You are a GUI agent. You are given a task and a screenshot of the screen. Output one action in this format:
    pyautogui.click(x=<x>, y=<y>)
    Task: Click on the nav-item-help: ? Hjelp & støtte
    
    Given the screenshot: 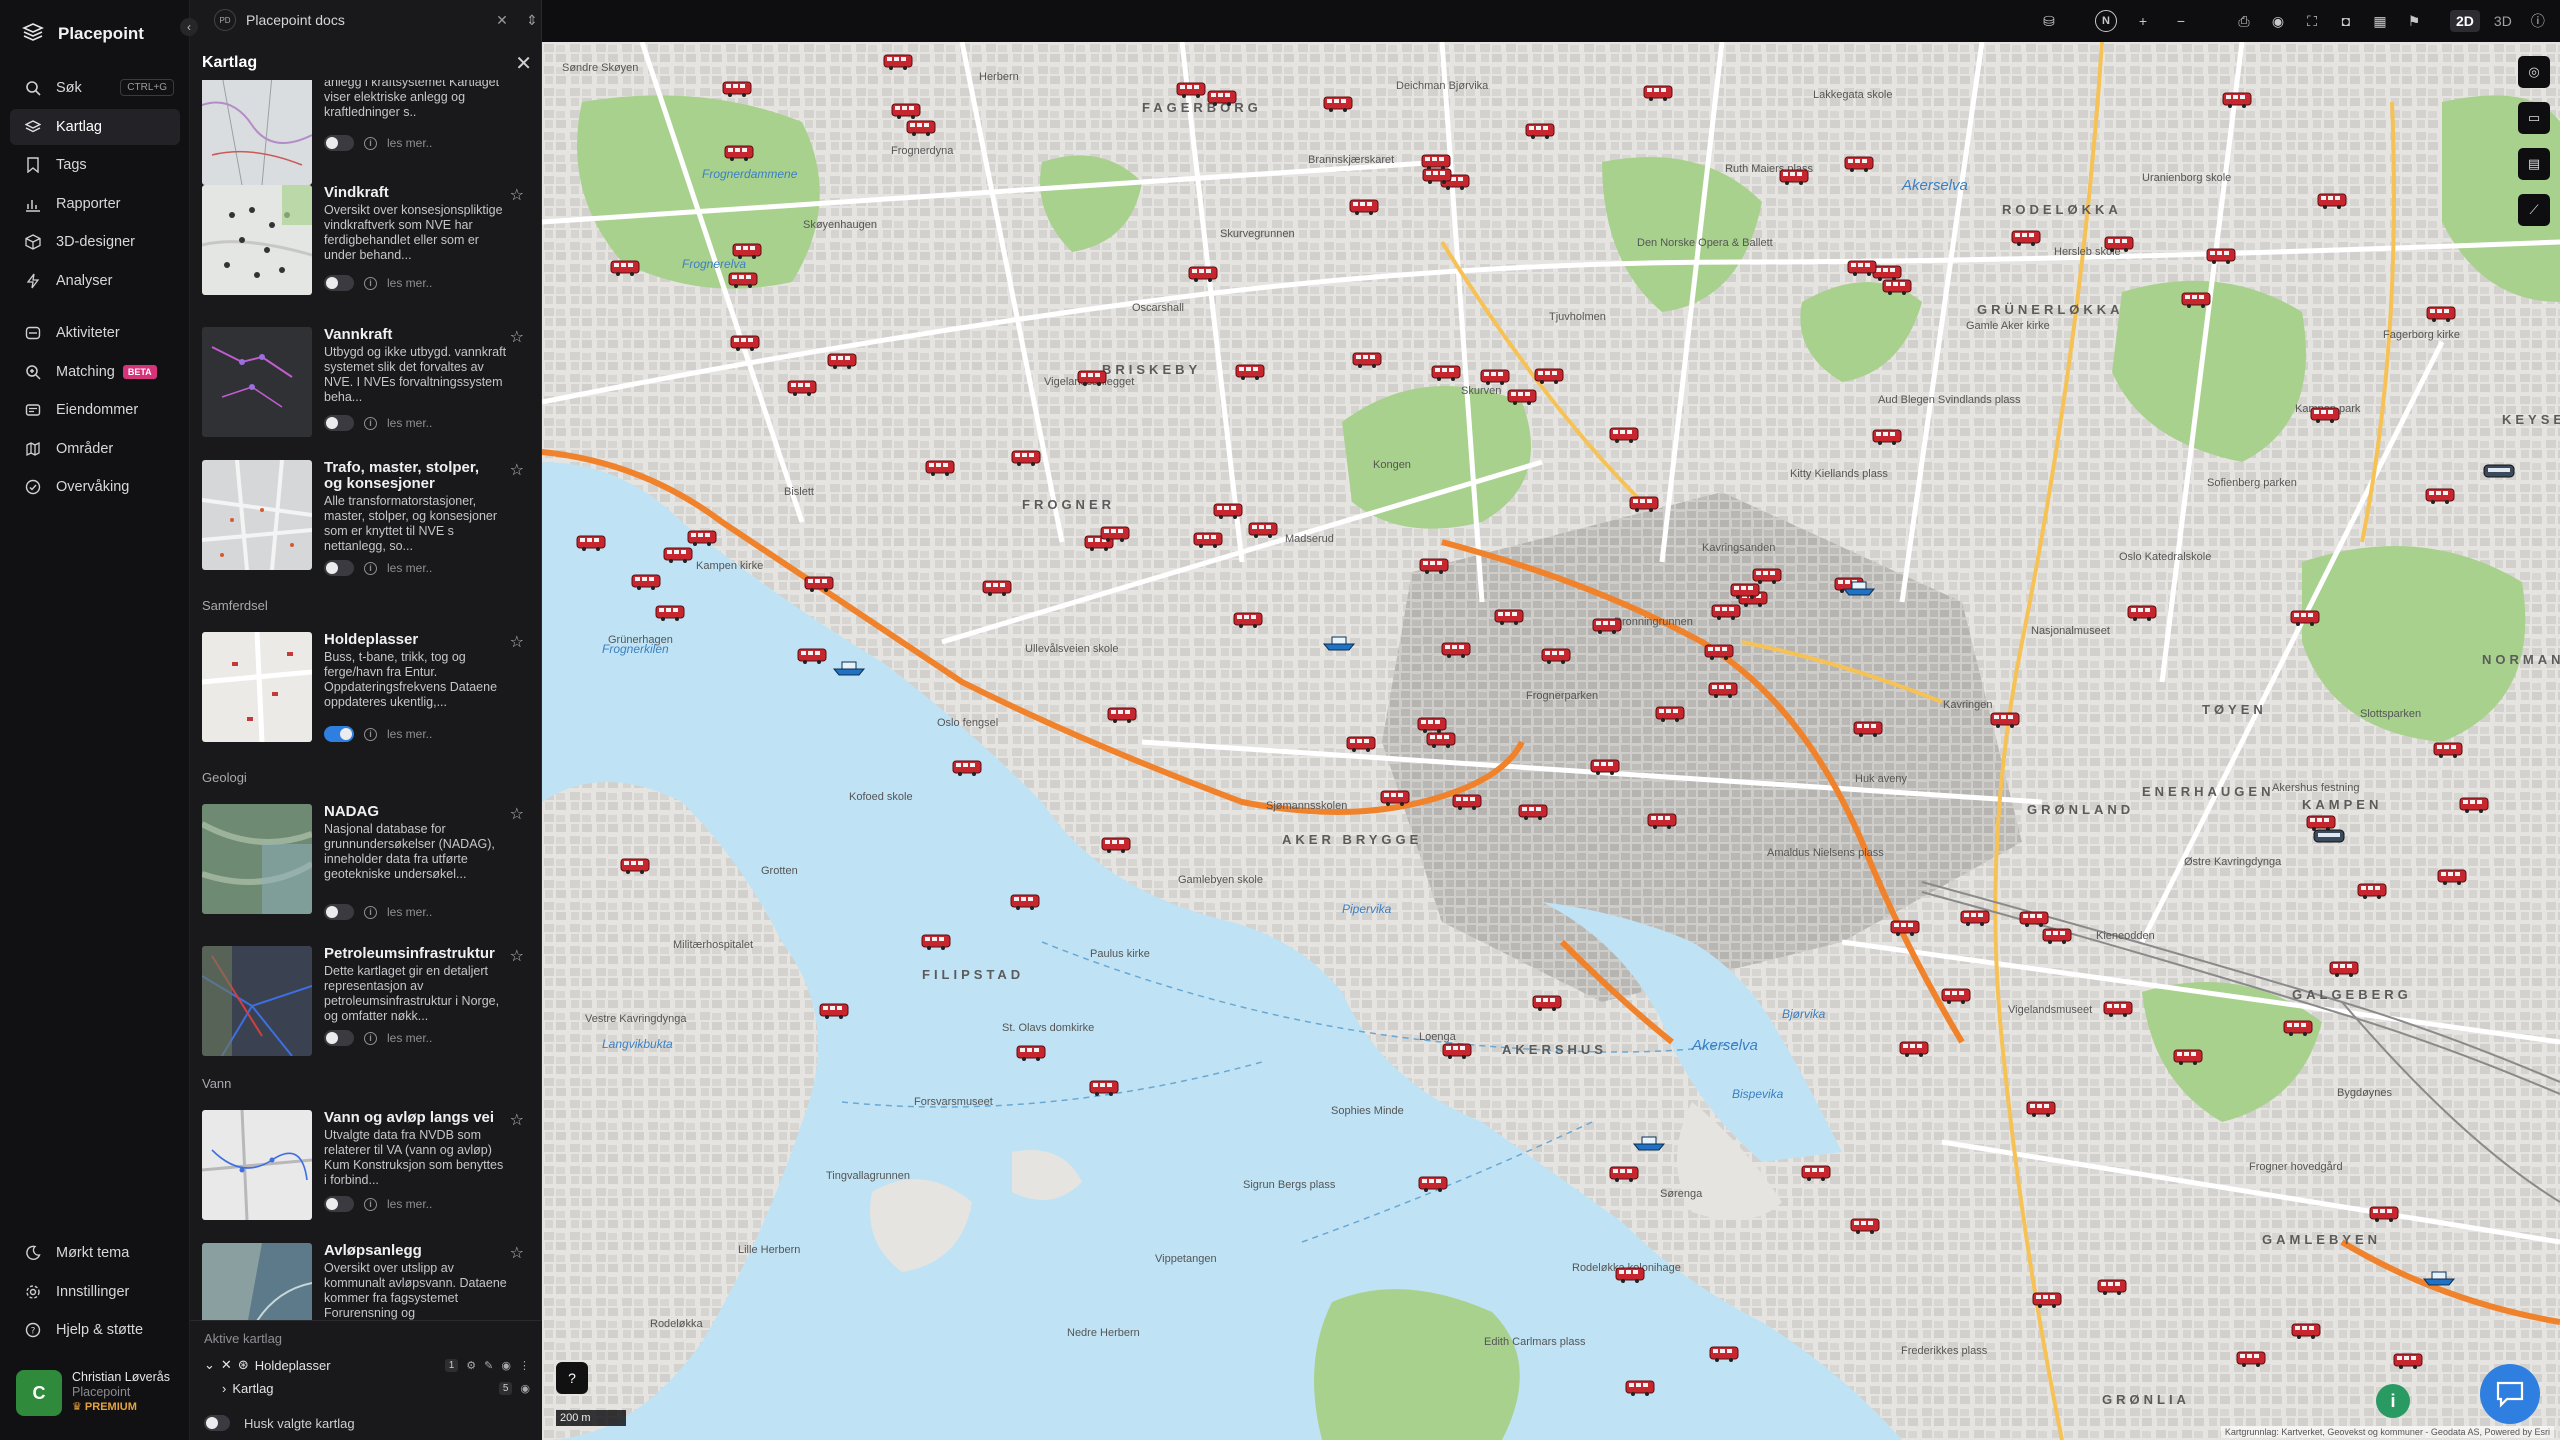 What is the action you would take?
    pyautogui.click(x=95, y=1330)
    